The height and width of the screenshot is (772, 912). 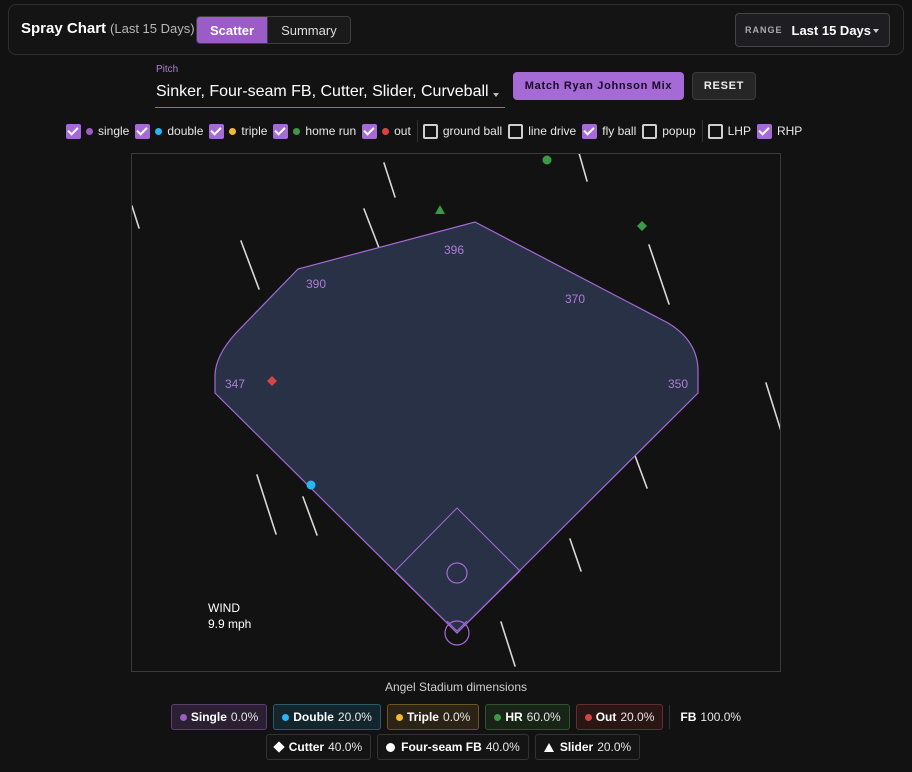 I want to click on filter-popup: popup, so click(x=669, y=131).